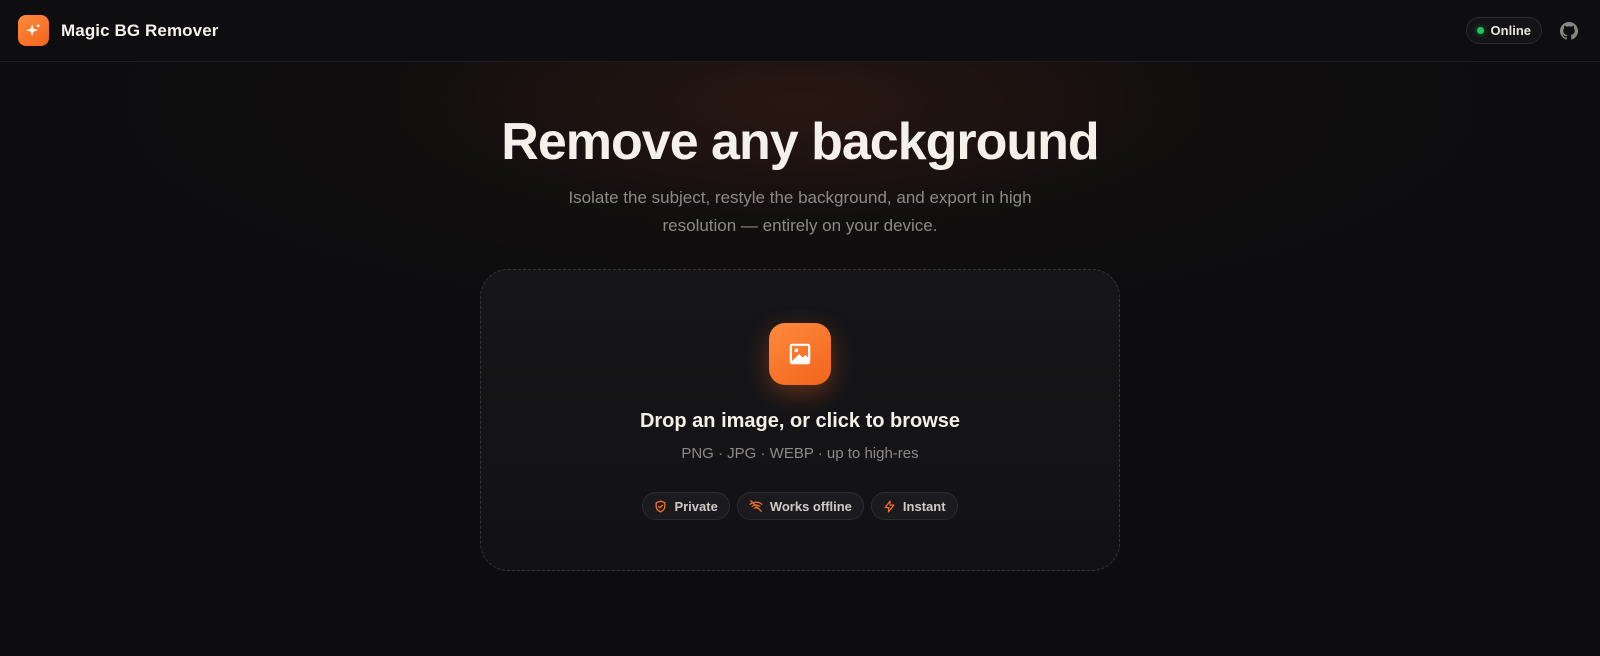 Image resolution: width=1600 pixels, height=656 pixels. Describe the element at coordinates (800, 142) in the screenshot. I see `page-title: Remove any background` at that location.